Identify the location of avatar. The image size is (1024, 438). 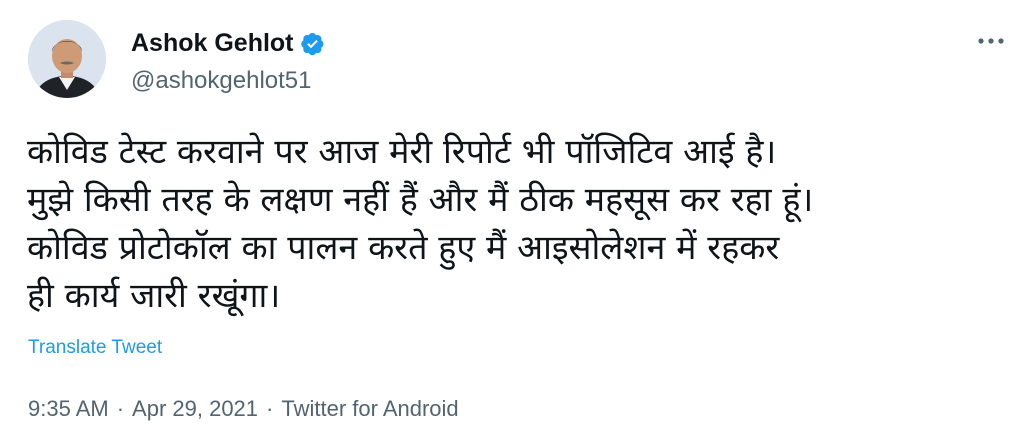
(67, 59).